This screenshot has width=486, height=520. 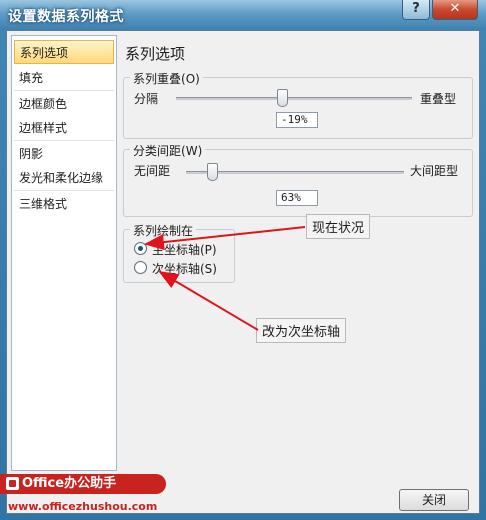 I want to click on gap-group-label: 分类间距(W), so click(x=168, y=150).